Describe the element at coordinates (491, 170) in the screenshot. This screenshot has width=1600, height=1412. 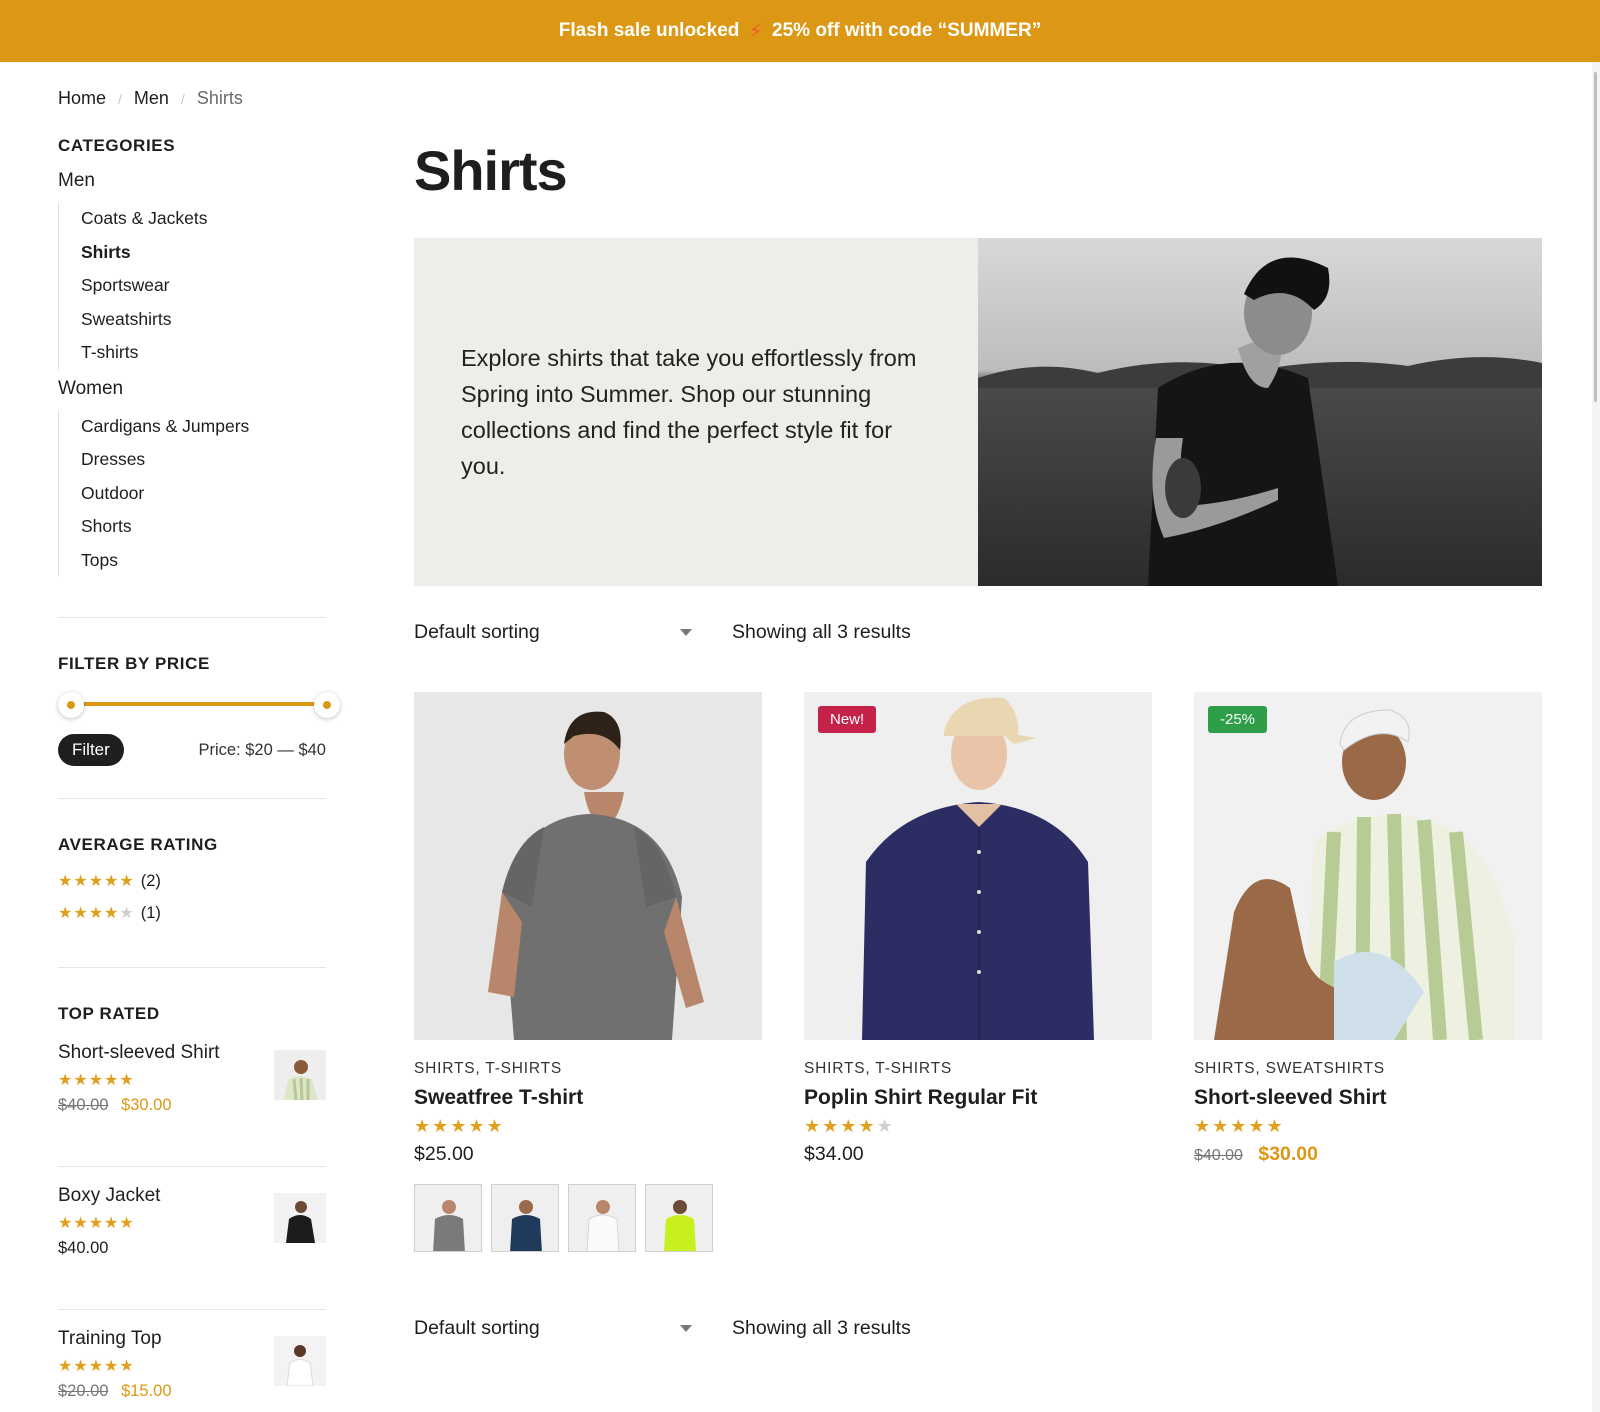
I see `page-title: Shirts` at that location.